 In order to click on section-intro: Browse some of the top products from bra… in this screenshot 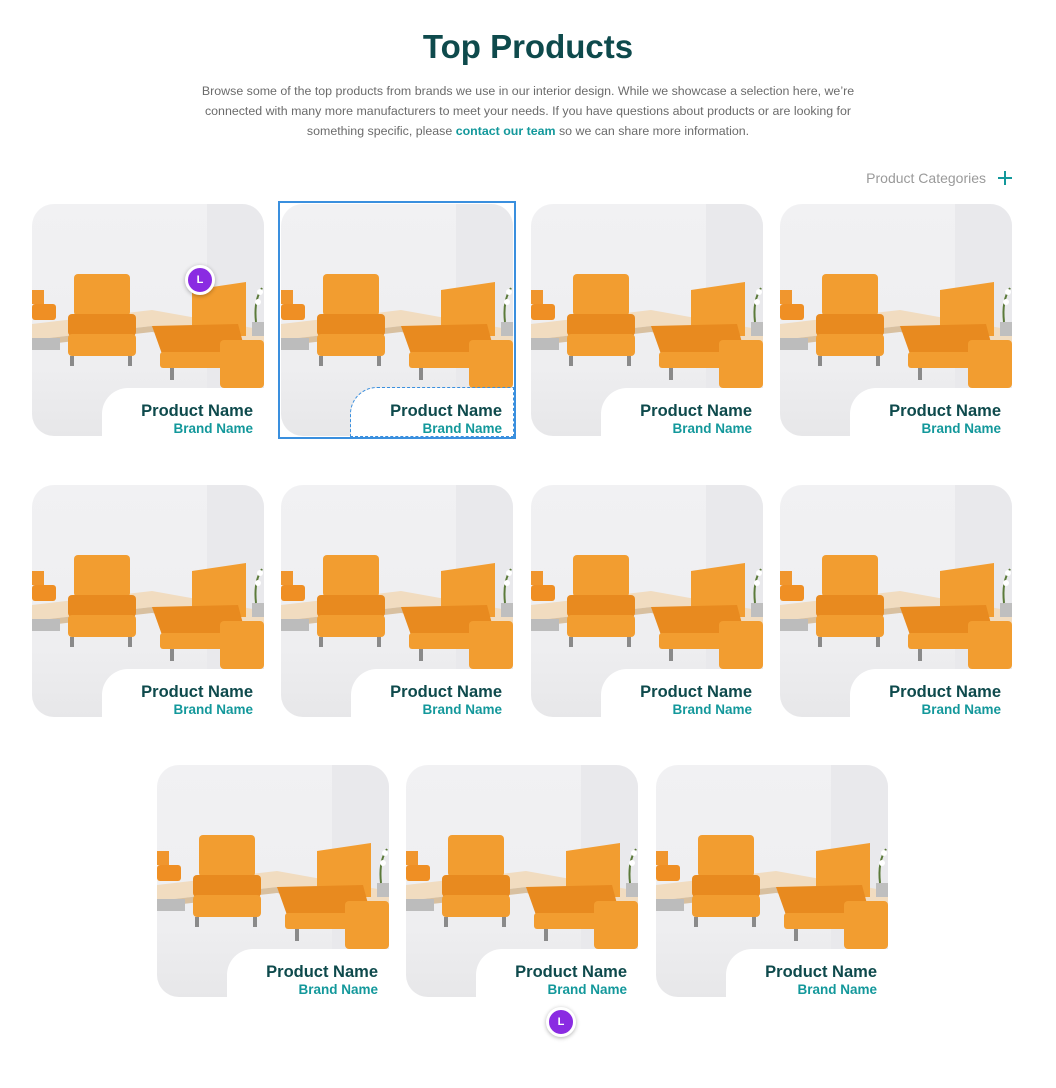, I will do `click(528, 111)`.